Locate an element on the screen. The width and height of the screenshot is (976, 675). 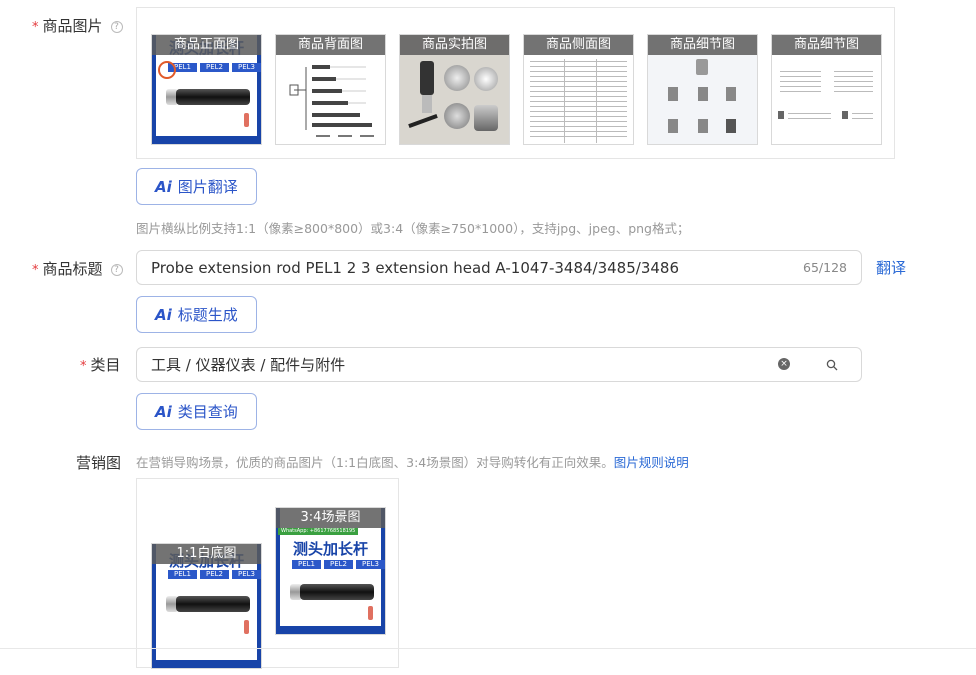
search-icon is located at coordinates (831, 364).